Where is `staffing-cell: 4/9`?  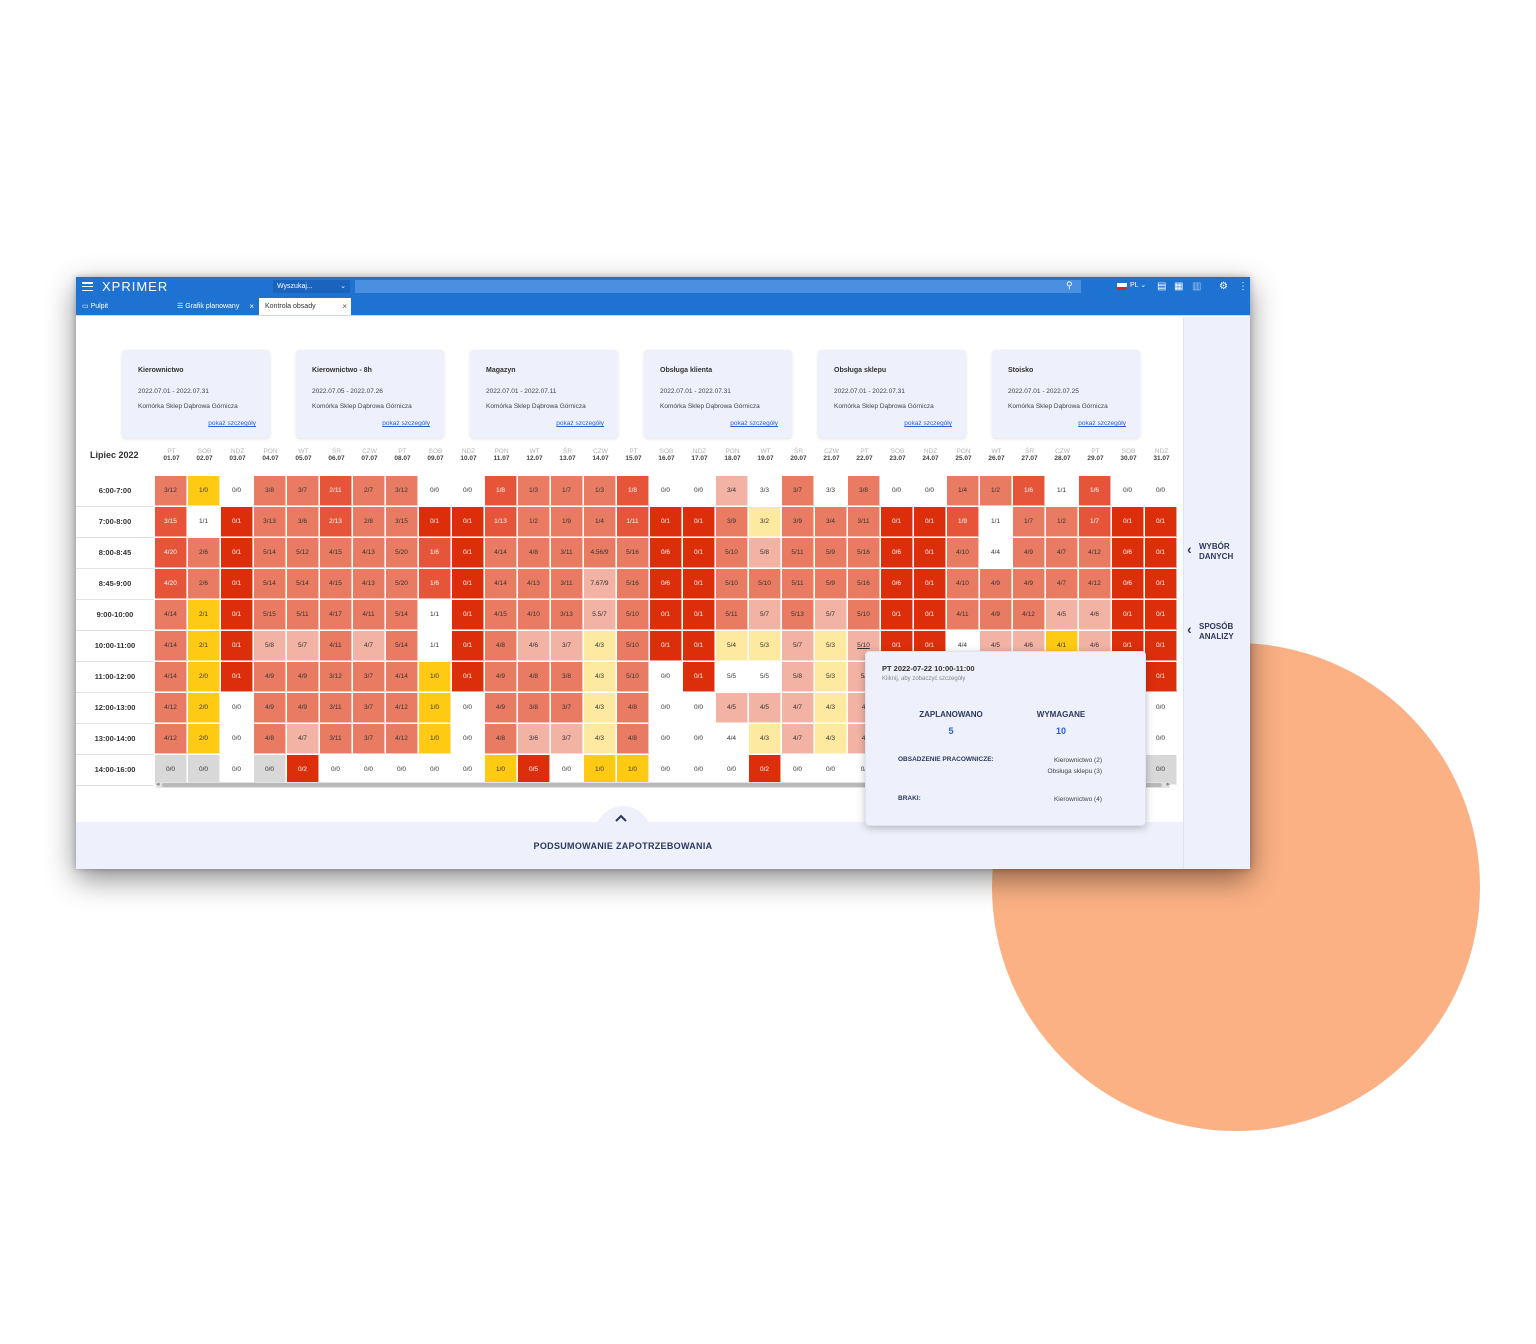 staffing-cell: 4/9 is located at coordinates (270, 677).